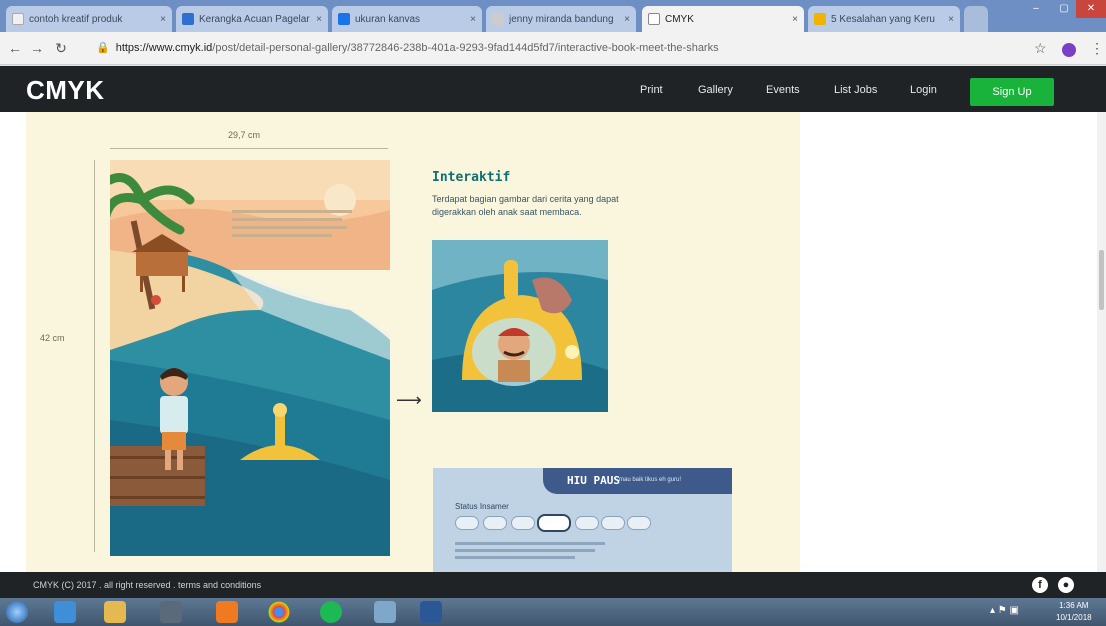  Describe the element at coordinates (344, 19) in the screenshot. I see `google-icon` at that location.